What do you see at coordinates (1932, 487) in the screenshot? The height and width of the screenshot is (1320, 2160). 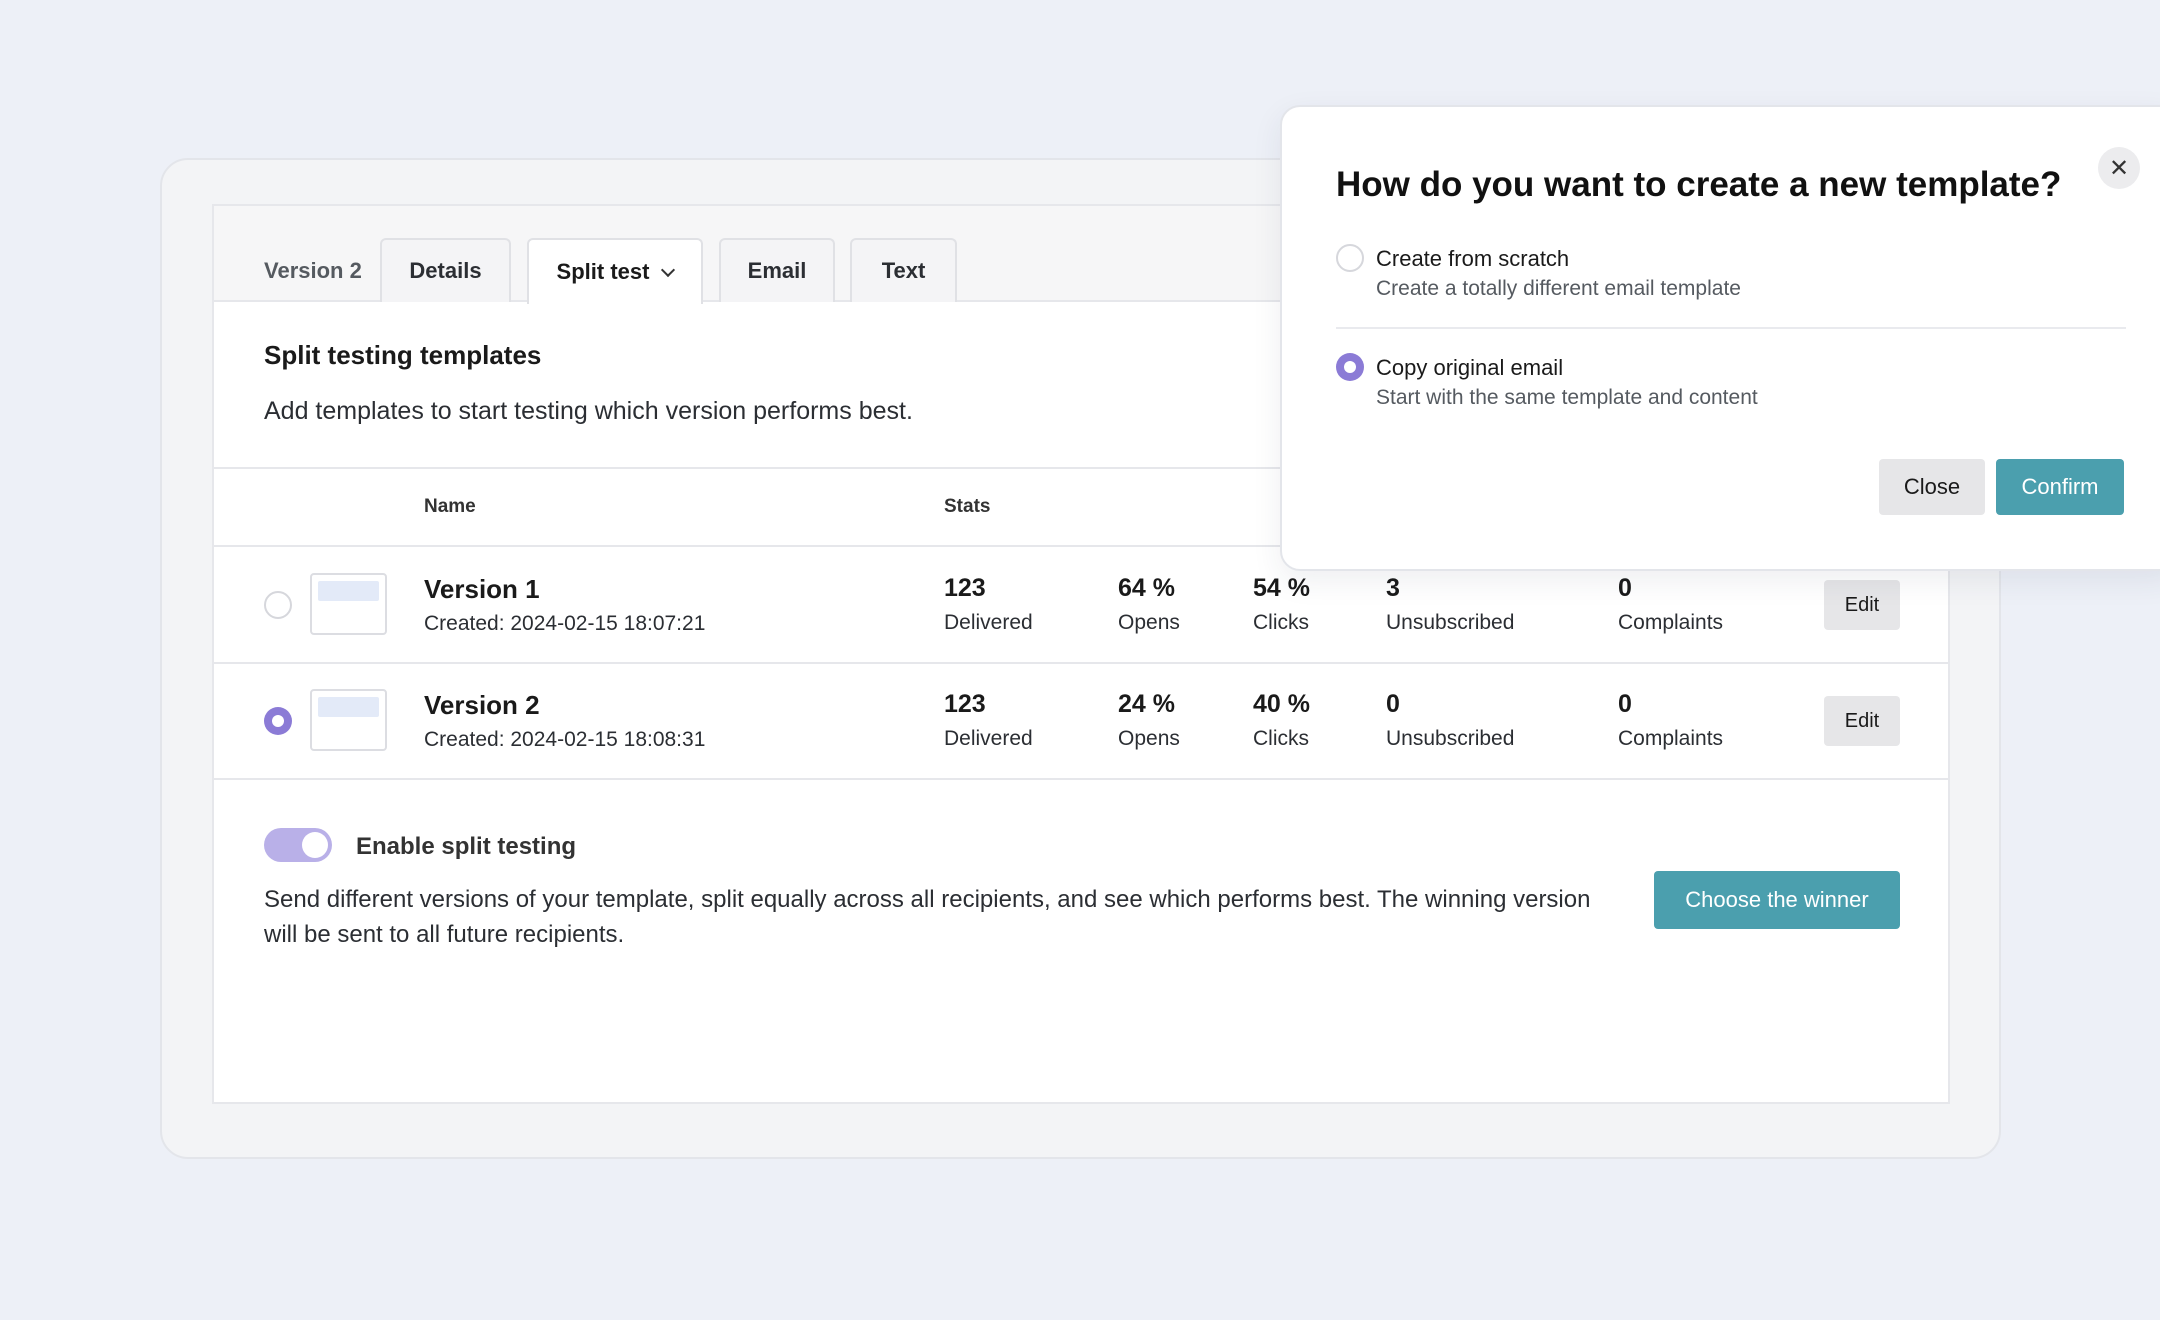 I see `close-button: Close` at bounding box center [1932, 487].